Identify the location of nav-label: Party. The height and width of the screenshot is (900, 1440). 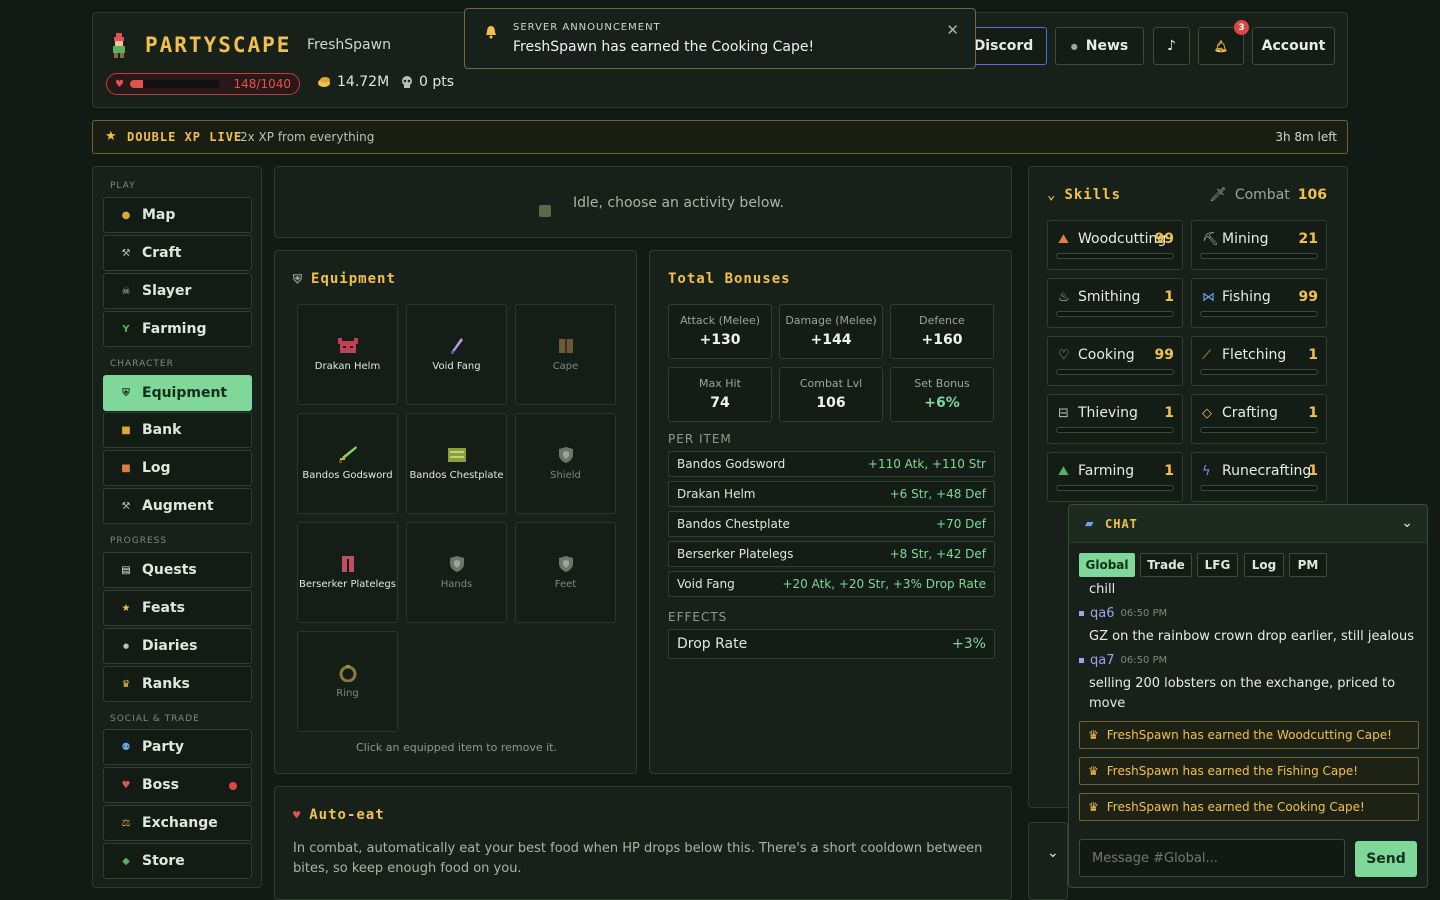
(163, 747).